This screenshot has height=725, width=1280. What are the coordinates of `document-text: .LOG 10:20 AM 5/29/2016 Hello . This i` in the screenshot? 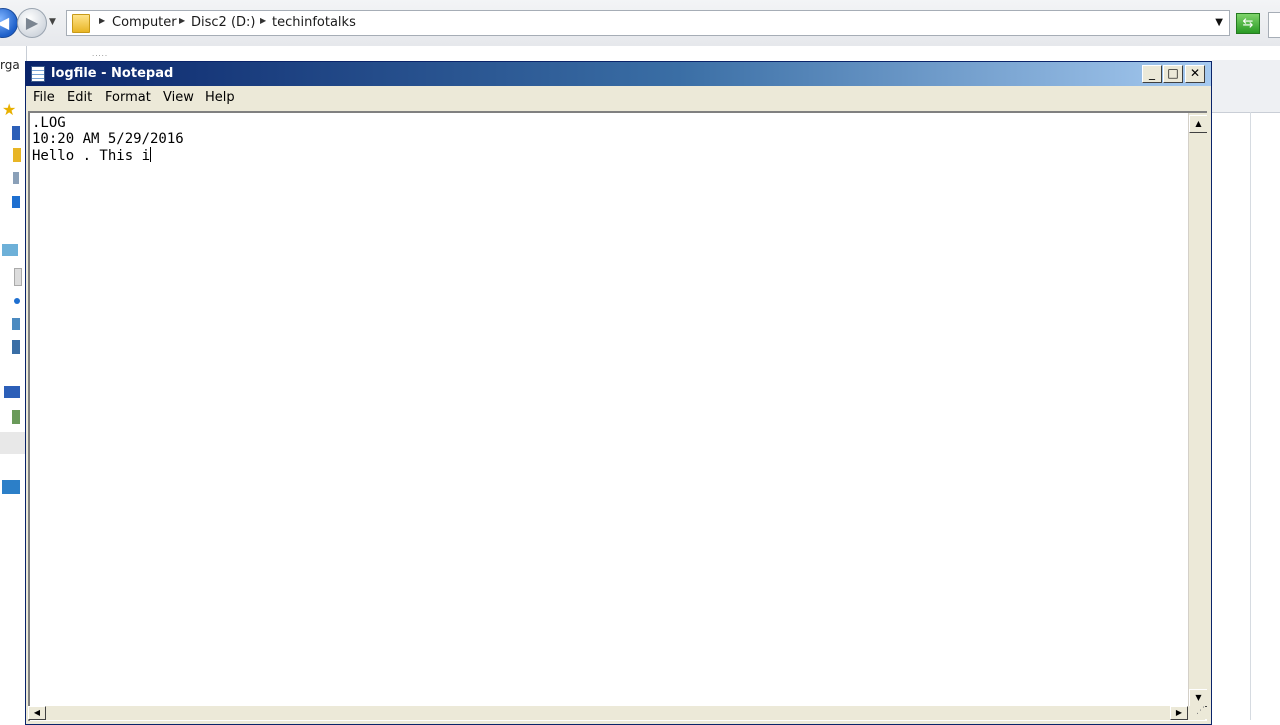 It's located at (108, 139).